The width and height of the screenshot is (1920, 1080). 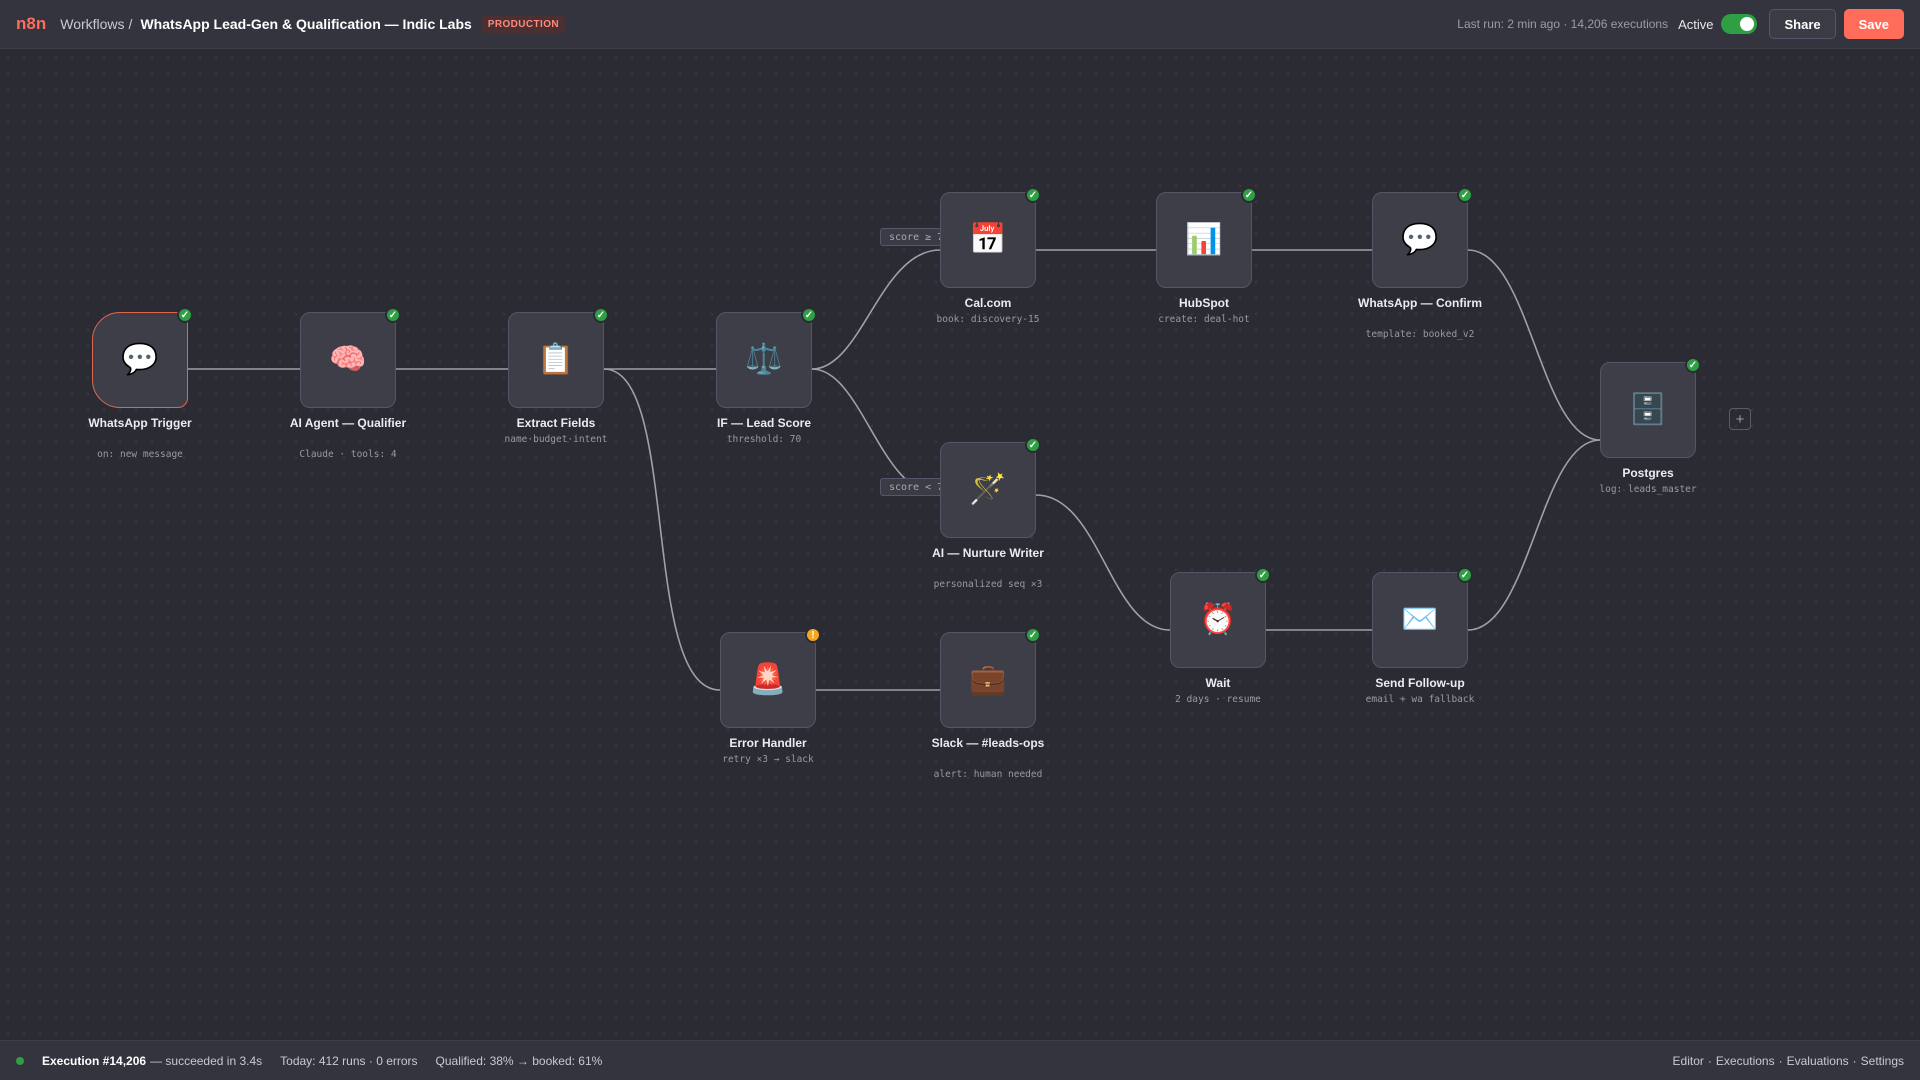 I want to click on node-send-follow-up: ✉️ ✓, so click(x=1422, y=617).